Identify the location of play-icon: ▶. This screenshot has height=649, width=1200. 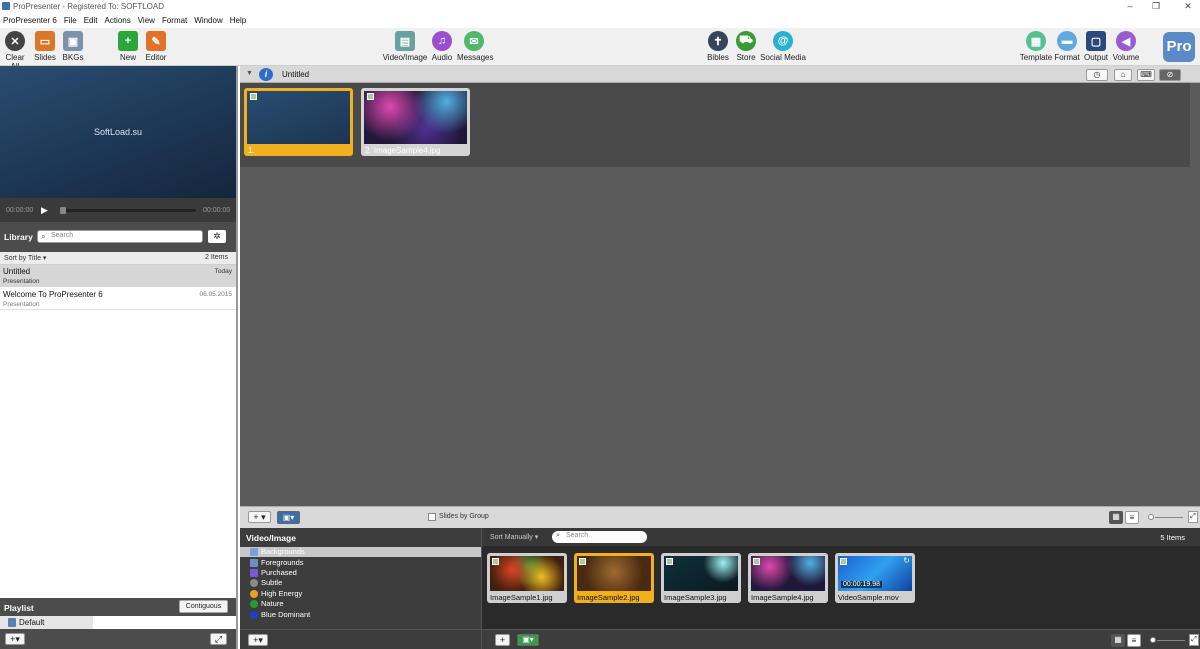
(44, 210).